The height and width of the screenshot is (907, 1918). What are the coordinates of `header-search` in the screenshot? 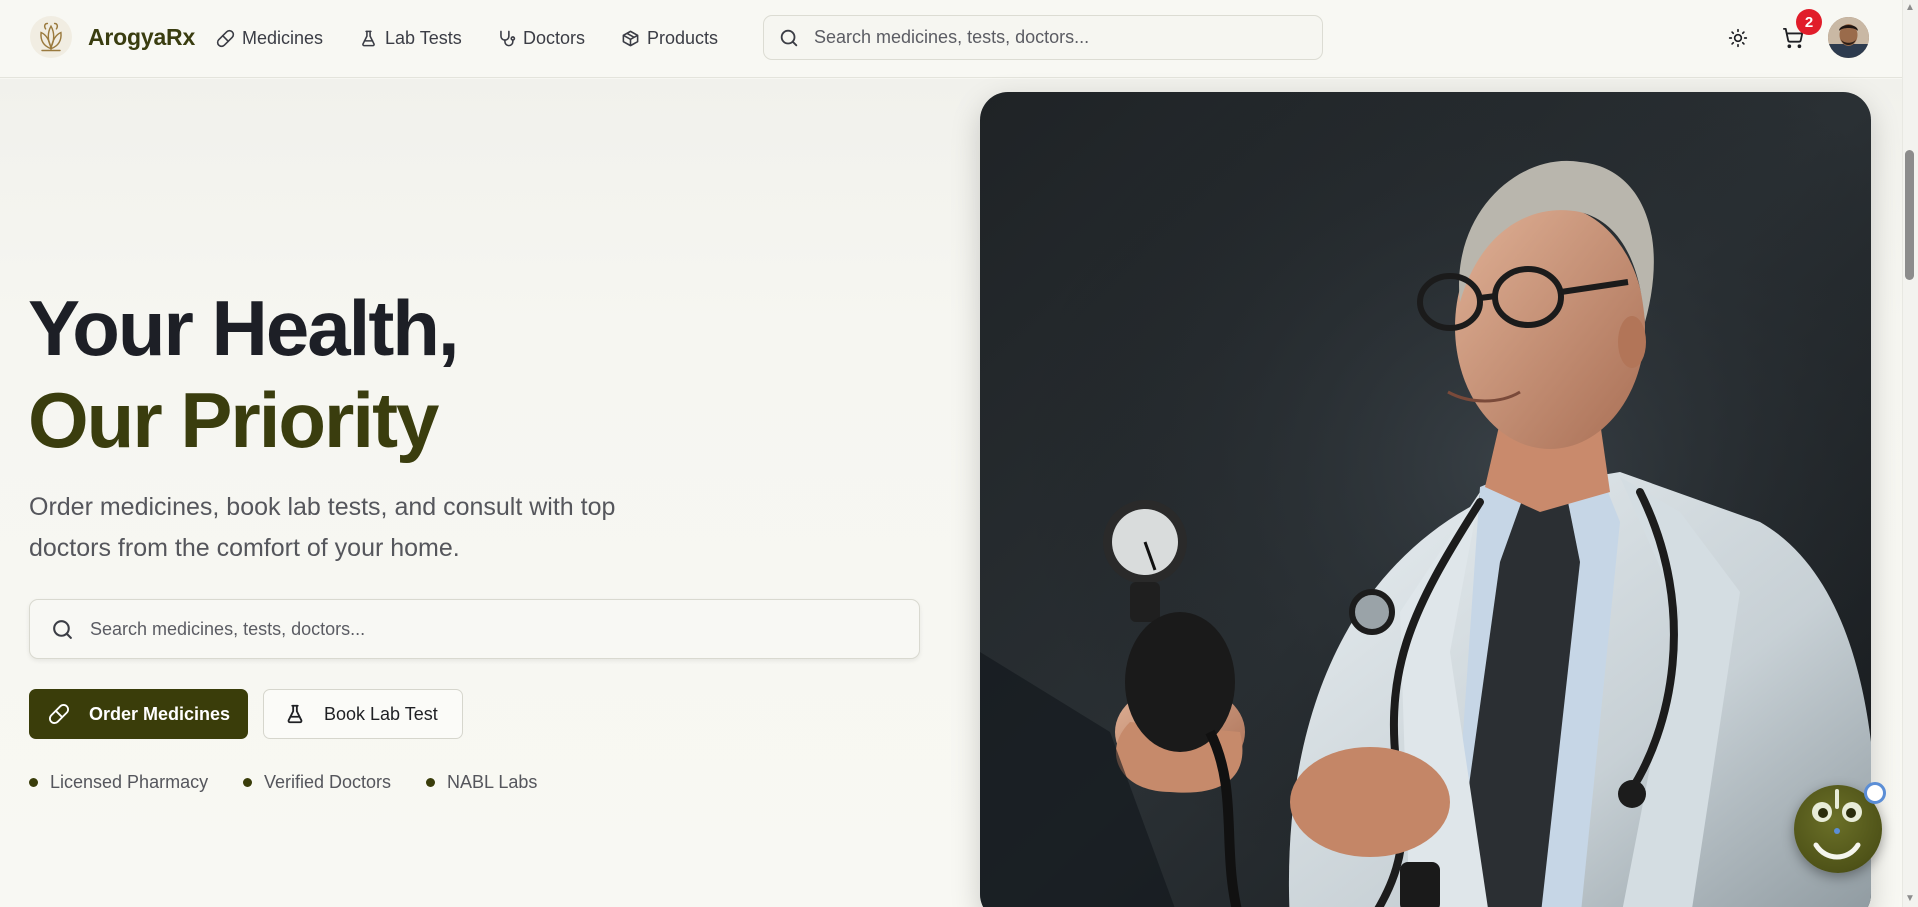 It's located at (1043, 37).